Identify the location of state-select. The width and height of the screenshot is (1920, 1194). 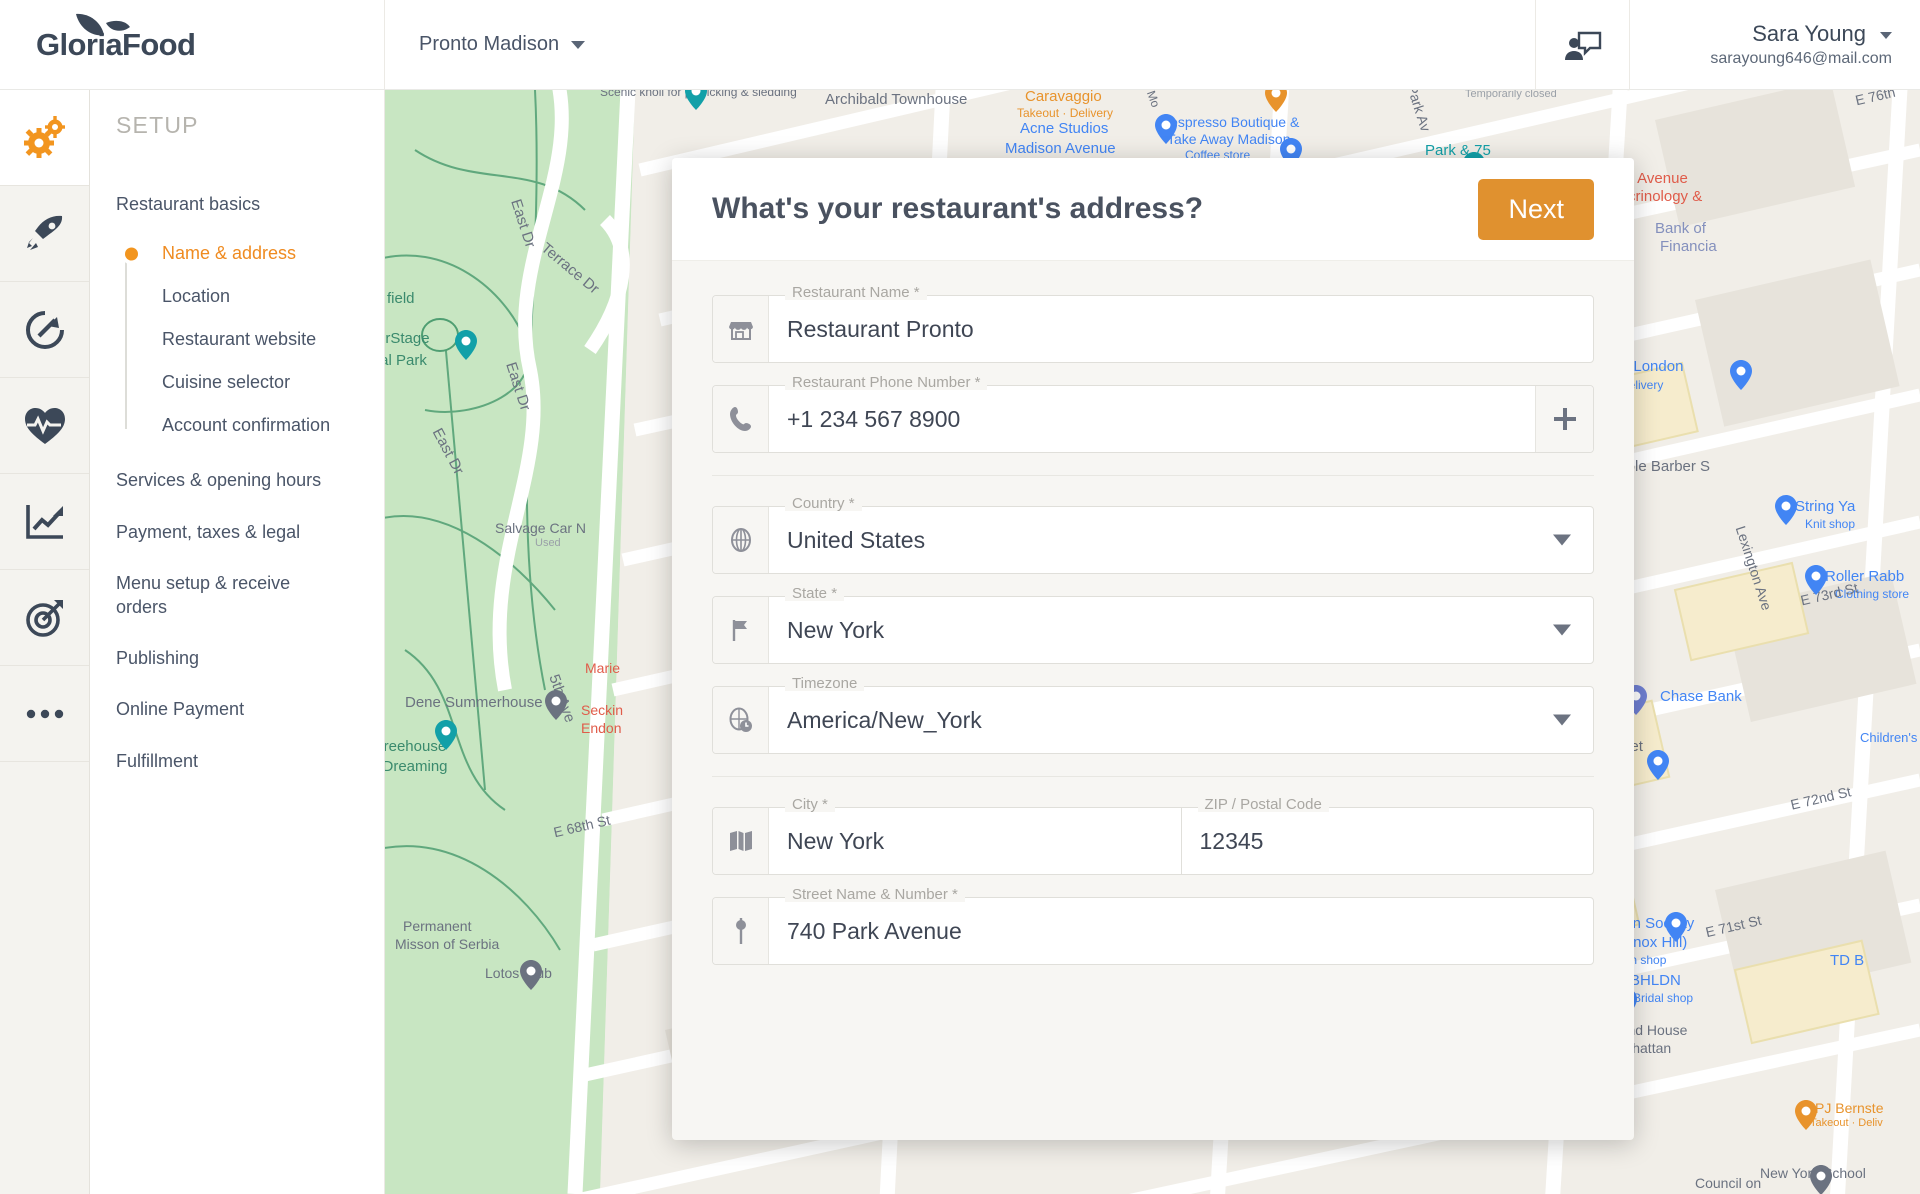
(1181, 630).